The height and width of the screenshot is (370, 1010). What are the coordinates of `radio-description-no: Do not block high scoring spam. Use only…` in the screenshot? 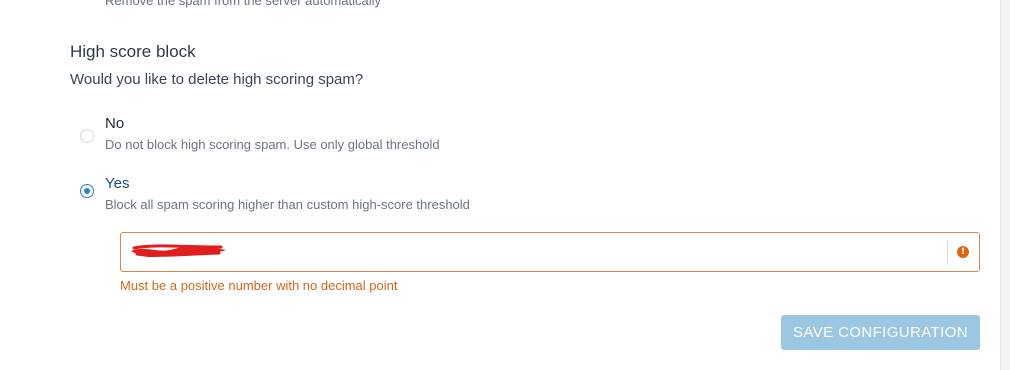 It's located at (272, 144).